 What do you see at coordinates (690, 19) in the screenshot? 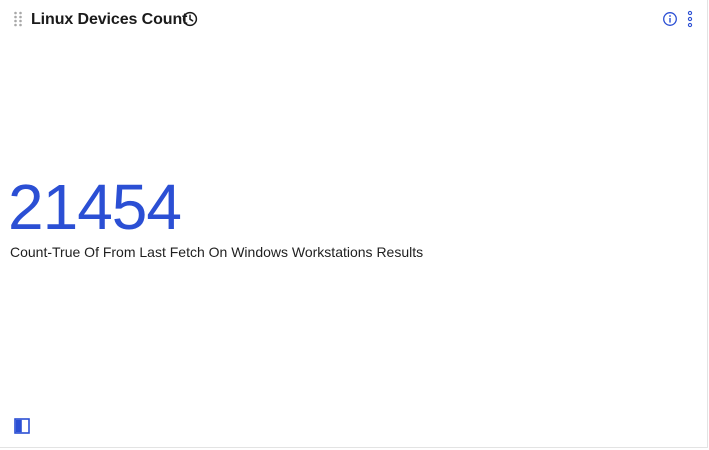
I see `more-vertical-icon` at bounding box center [690, 19].